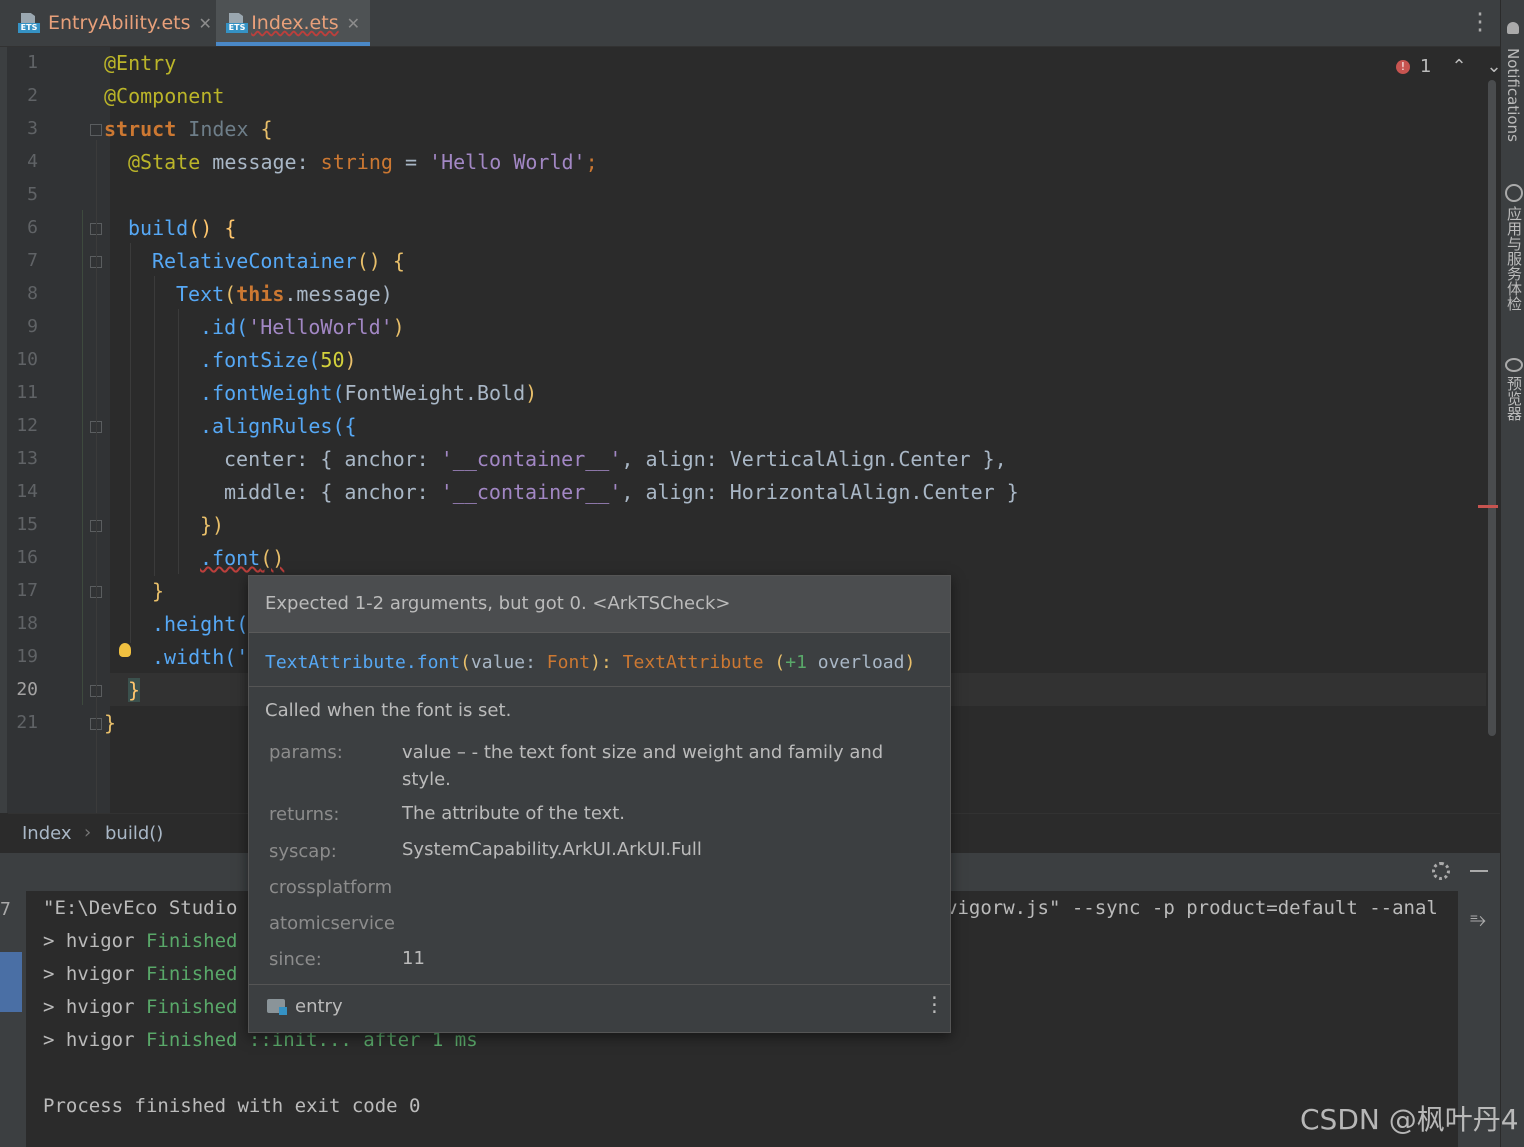  Describe the element at coordinates (119, 23) in the screenshot. I see `tab-label: EntryAbility.ets` at that location.